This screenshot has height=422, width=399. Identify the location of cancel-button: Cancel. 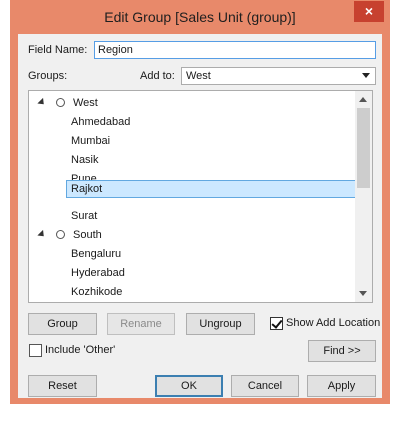
(265, 386).